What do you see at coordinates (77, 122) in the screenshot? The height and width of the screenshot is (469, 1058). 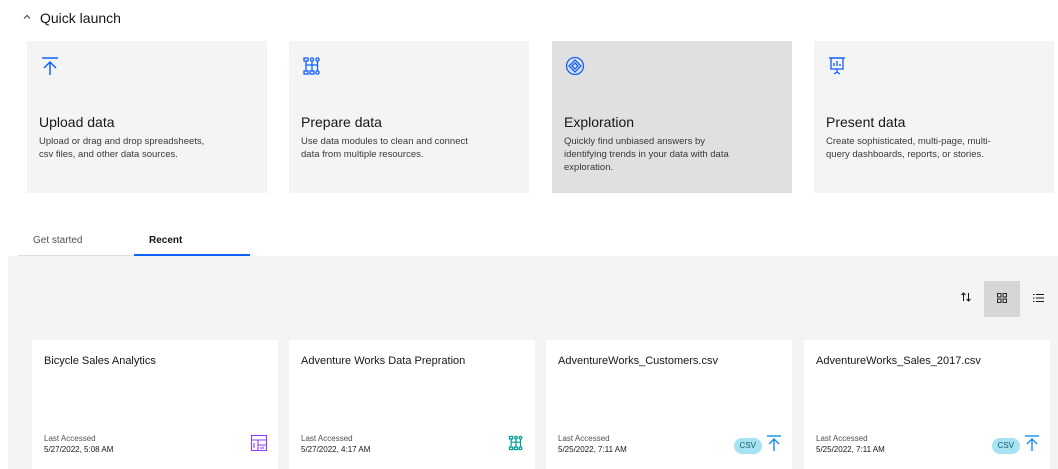 I see `tile-title: Upload data` at bounding box center [77, 122].